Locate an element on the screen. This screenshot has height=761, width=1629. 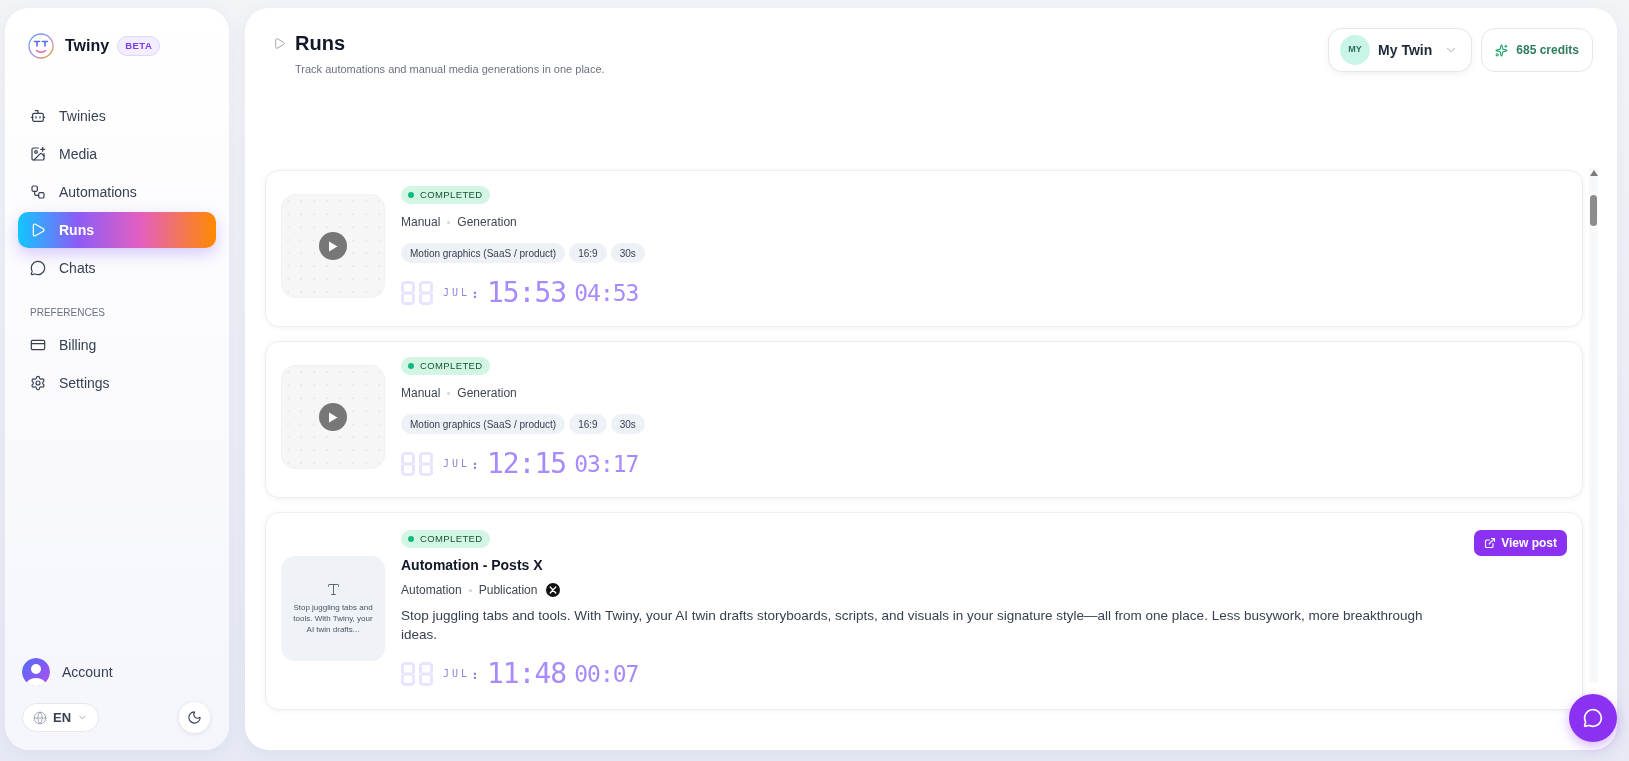
workflow-icon is located at coordinates (38, 192).